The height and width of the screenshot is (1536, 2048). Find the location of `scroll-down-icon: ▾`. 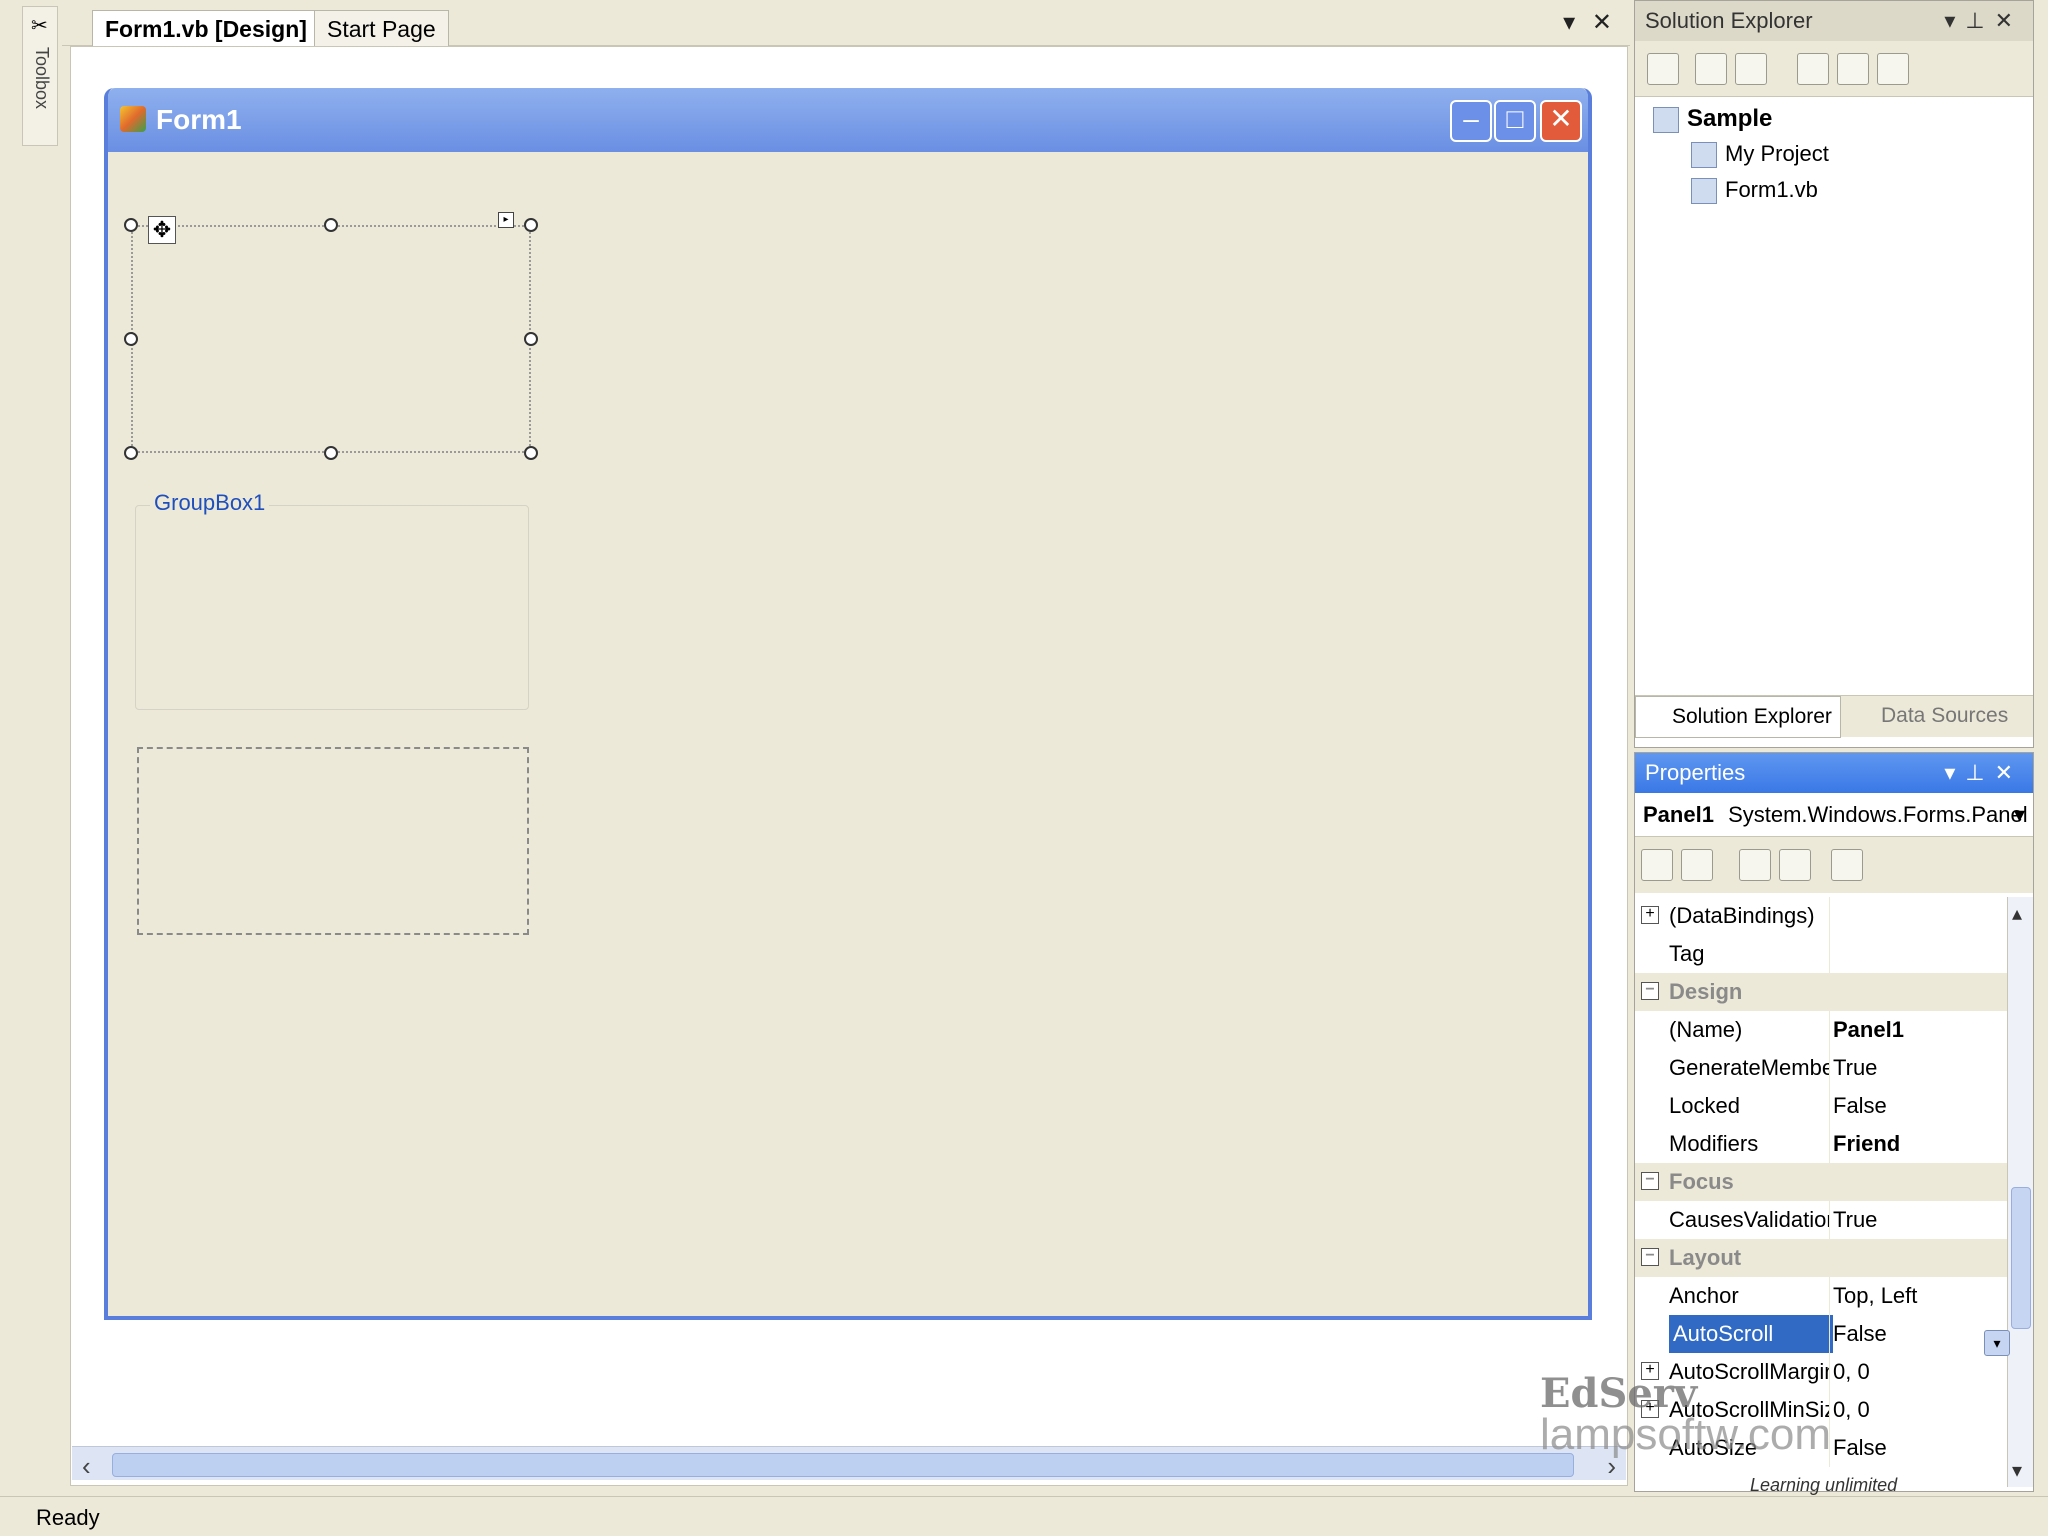

scroll-down-icon: ▾ is located at coordinates (2017, 1470).